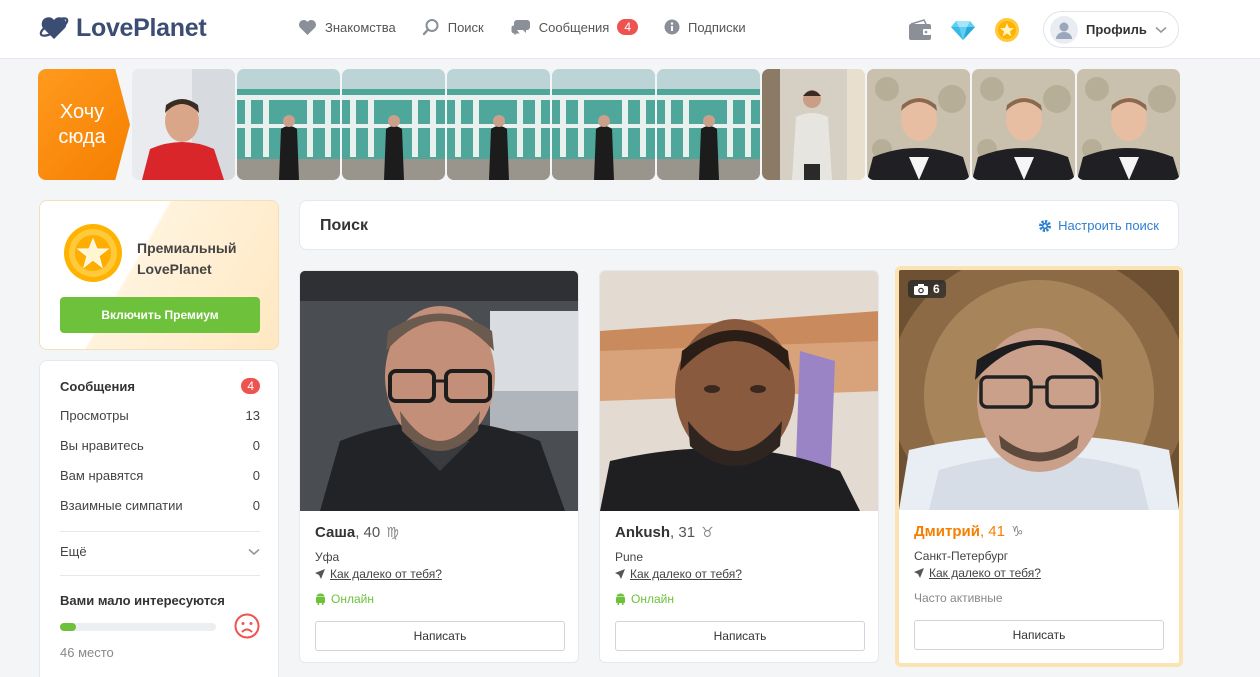 The height and width of the screenshot is (677, 1260). I want to click on header-icons, so click(964, 30).